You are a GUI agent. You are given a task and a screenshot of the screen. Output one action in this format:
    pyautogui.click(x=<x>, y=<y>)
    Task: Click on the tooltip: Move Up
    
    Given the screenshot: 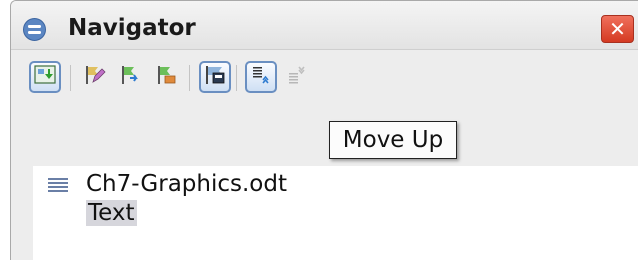 What is the action you would take?
    pyautogui.click(x=393, y=140)
    